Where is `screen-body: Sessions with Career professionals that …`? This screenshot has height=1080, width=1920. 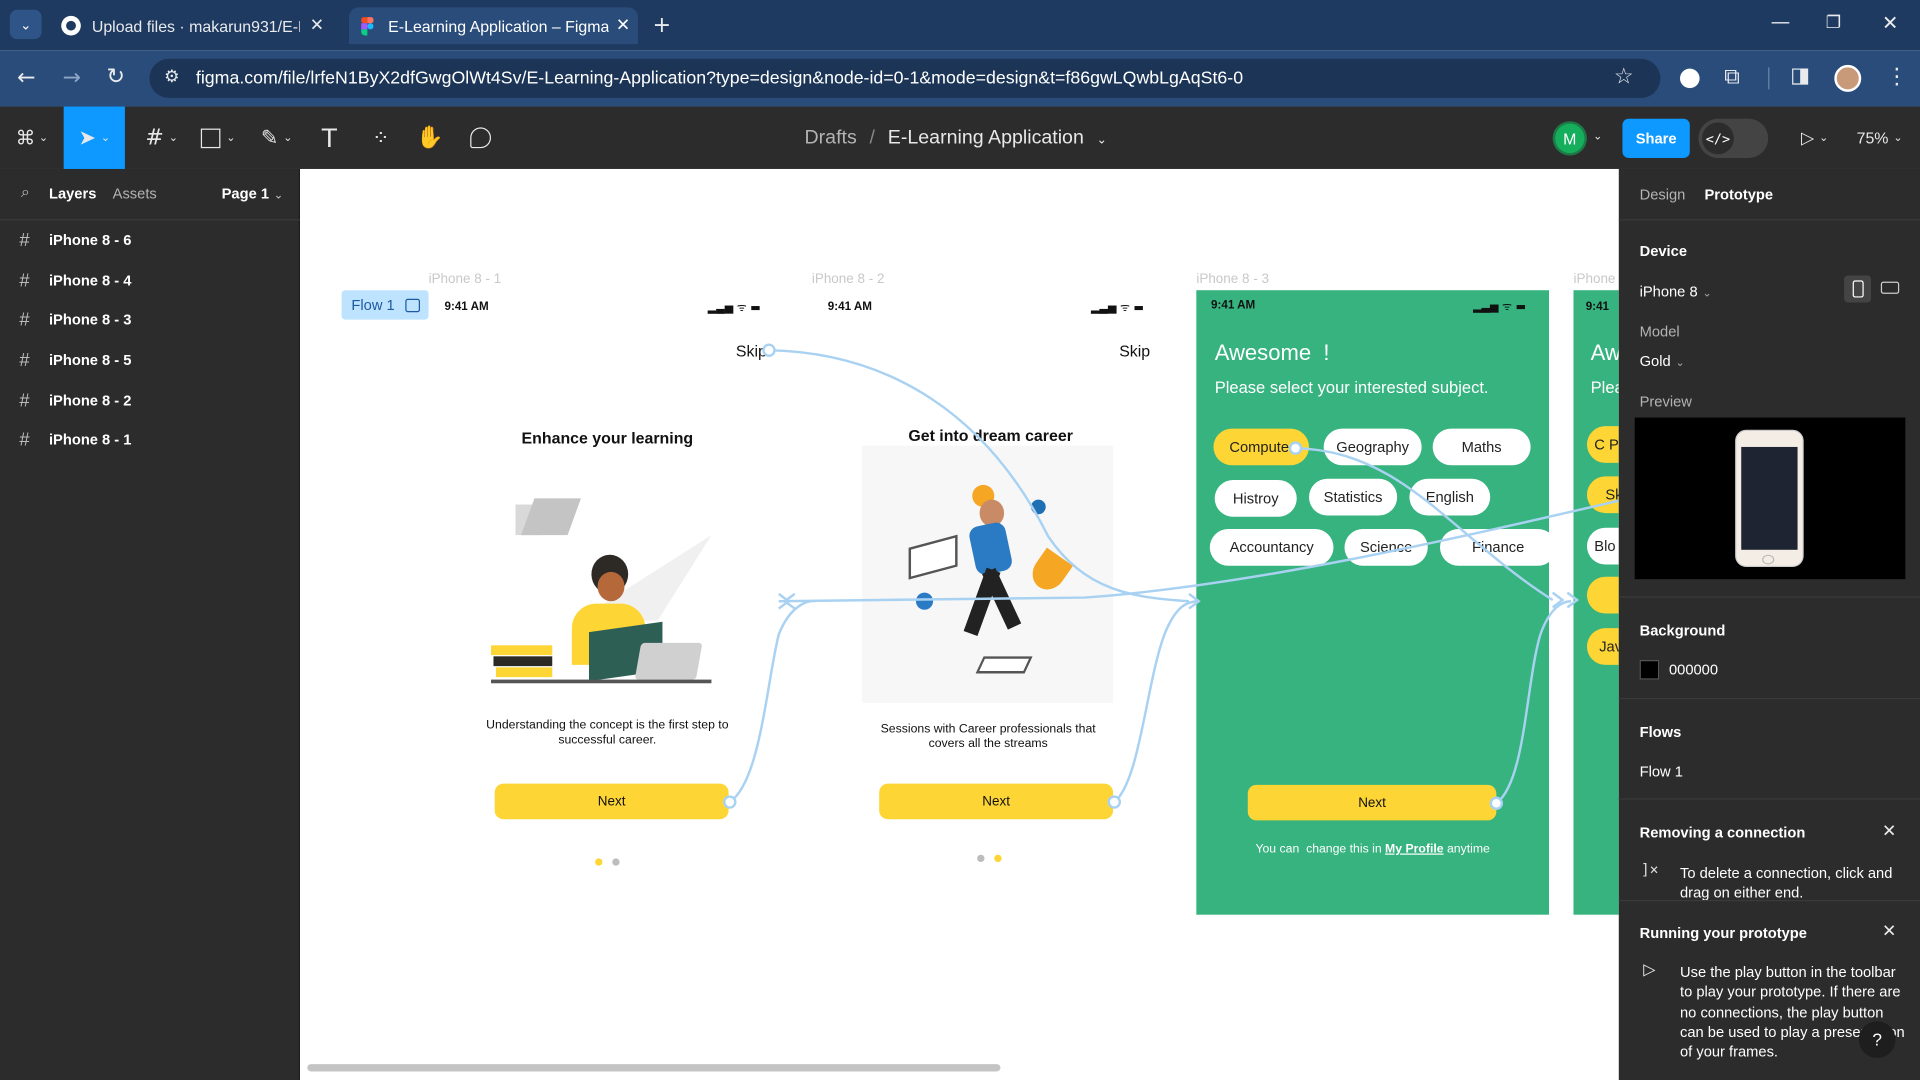
screen-body: Sessions with Career professionals that … is located at coordinates (988, 736).